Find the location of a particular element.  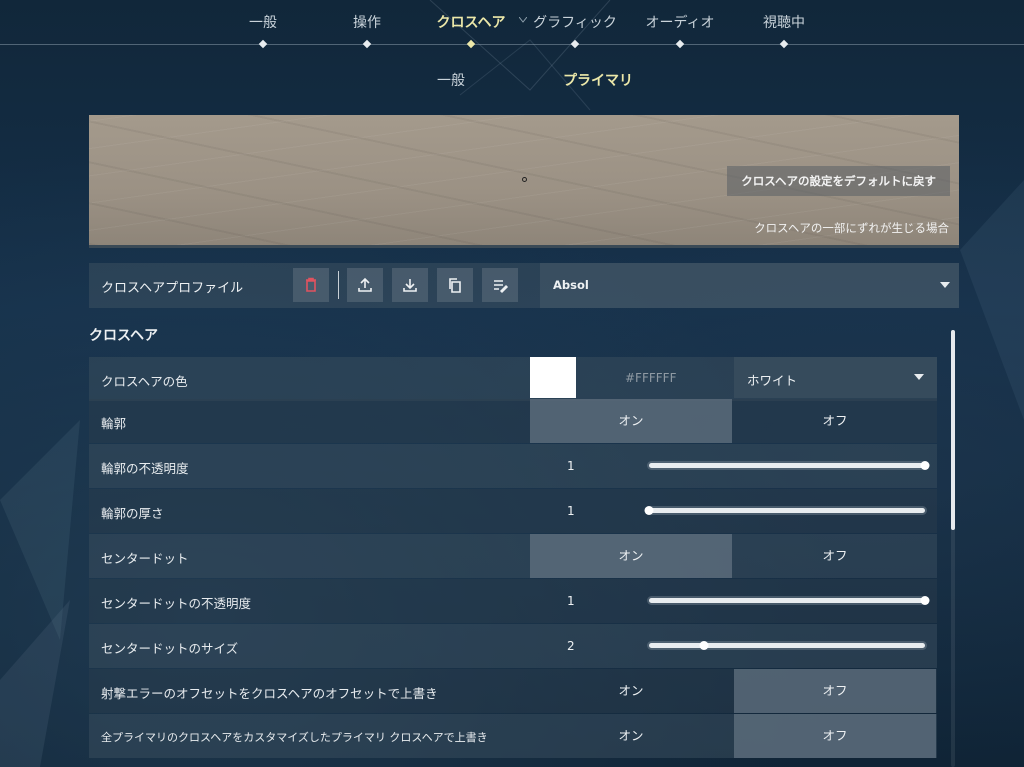

import-profile-button is located at coordinates (410, 285).